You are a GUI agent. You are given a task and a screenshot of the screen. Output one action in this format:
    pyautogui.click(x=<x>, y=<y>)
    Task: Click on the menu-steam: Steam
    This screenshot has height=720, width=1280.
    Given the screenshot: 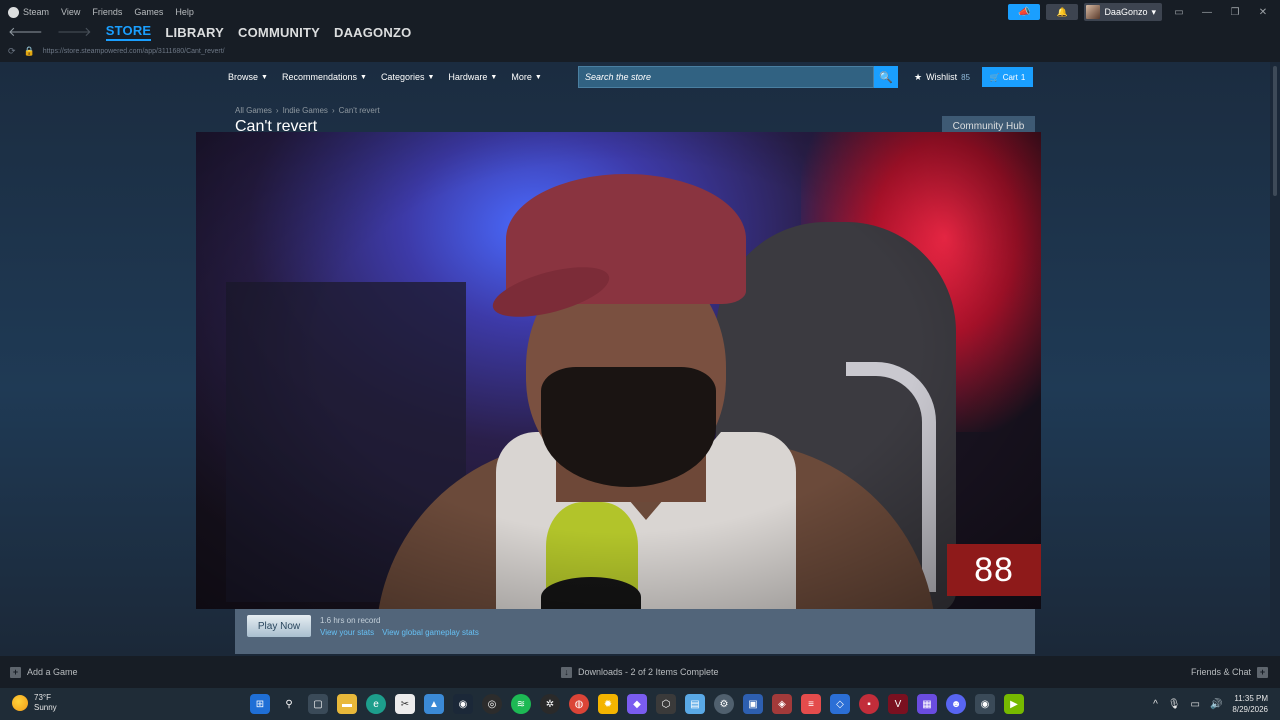 What is the action you would take?
    pyautogui.click(x=28, y=12)
    